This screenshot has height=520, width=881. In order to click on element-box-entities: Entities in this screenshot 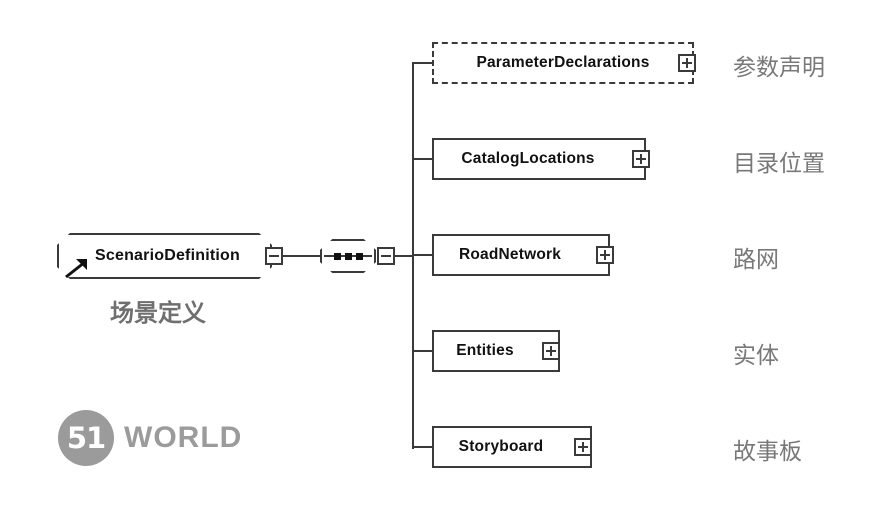, I will do `click(496, 351)`.